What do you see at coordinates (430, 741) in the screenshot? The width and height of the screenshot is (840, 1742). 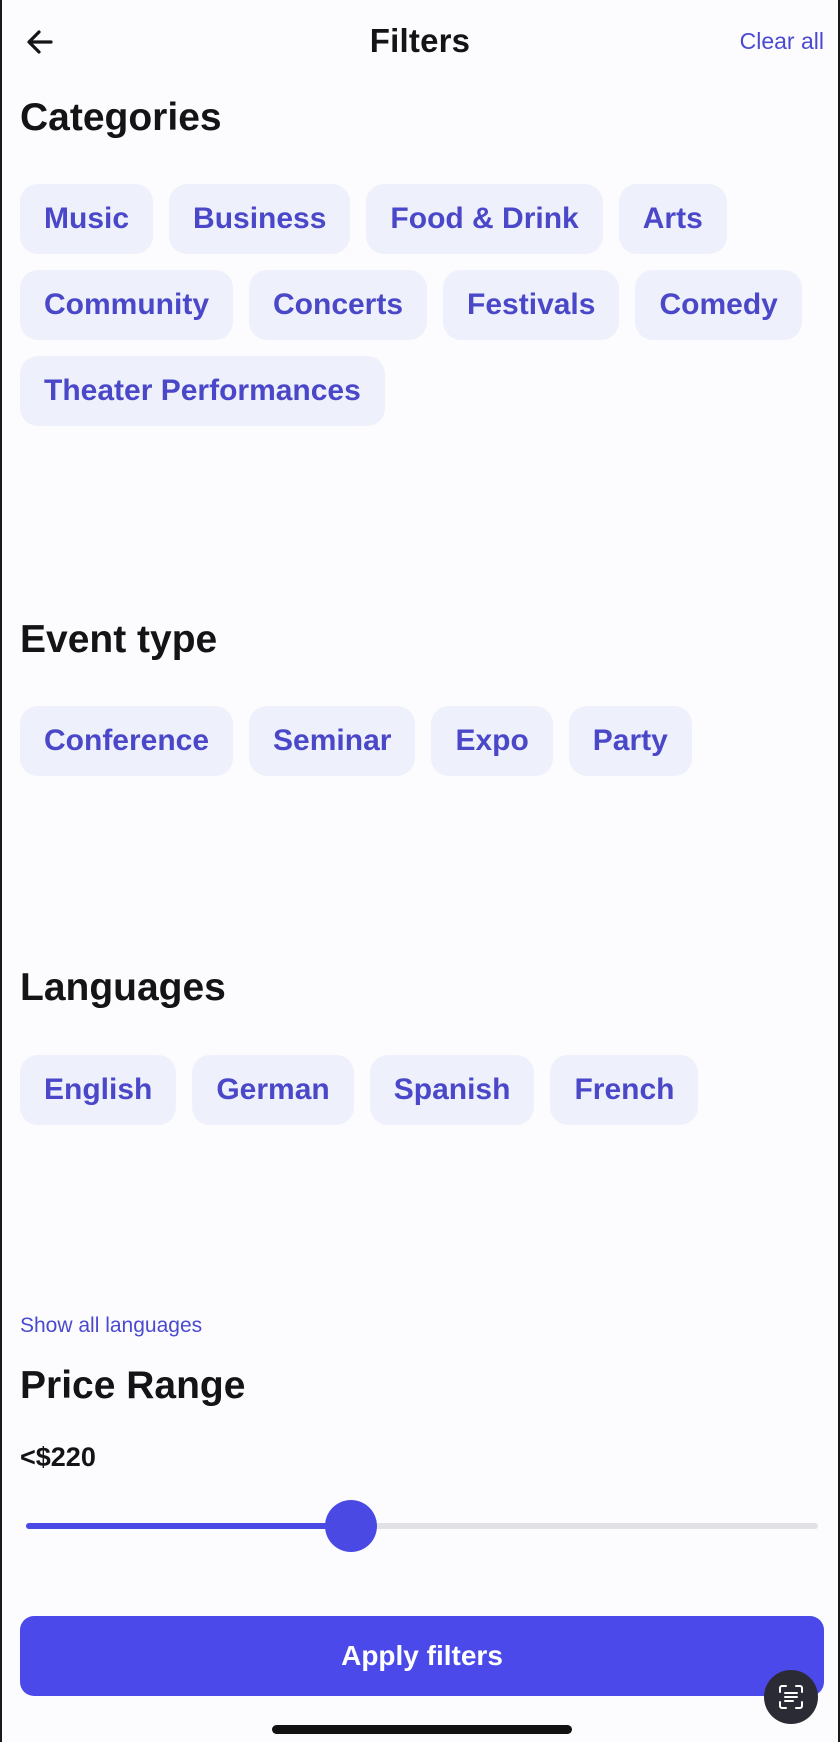 I see `event-type-chip-list: Conference Seminar Expo Party` at bounding box center [430, 741].